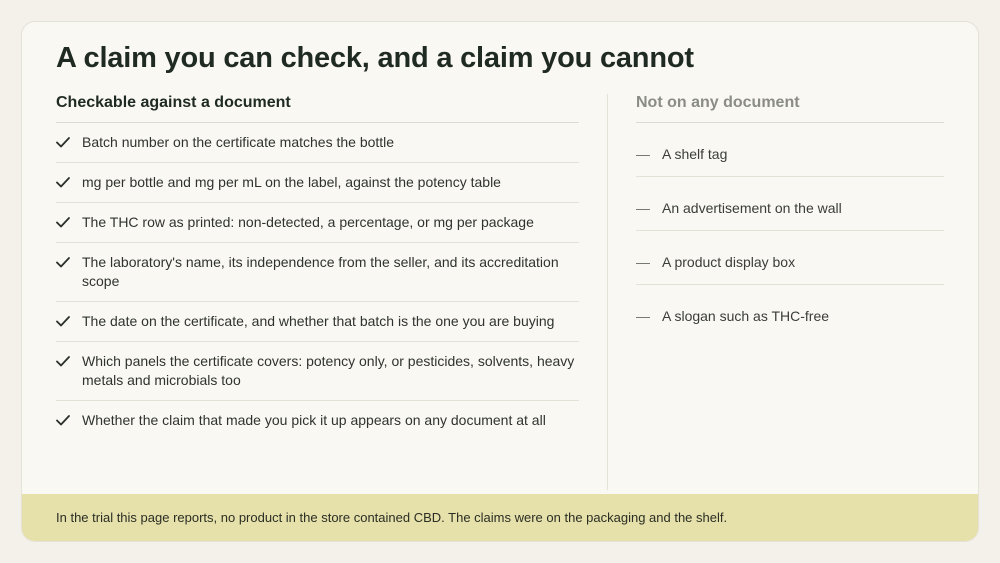 The height and width of the screenshot is (563, 1000). Describe the element at coordinates (317, 107) in the screenshot. I see `checkable-heading: Checkable against a document` at that location.